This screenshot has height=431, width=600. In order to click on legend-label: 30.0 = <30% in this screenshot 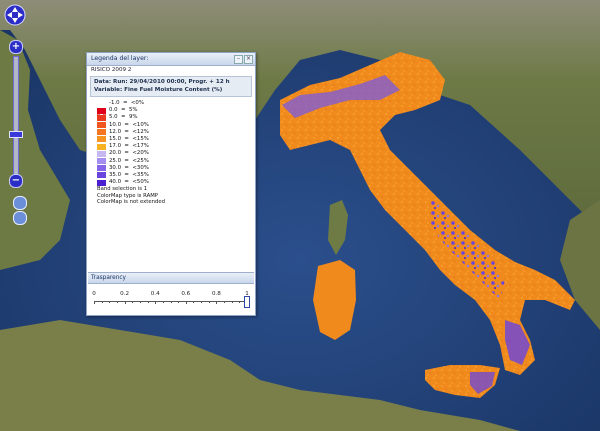, I will do `click(129, 167)`.